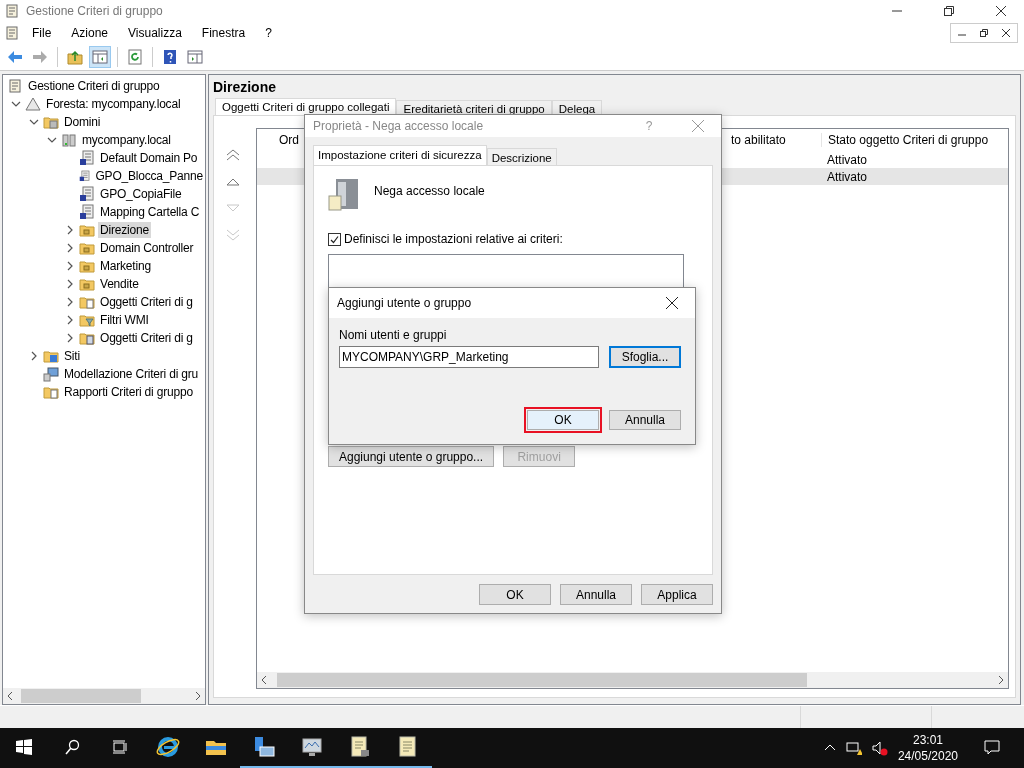 The width and height of the screenshot is (1024, 768). Describe the element at coordinates (94, 11) in the screenshot. I see `window-title: Gestione Criteri di gruppo` at that location.